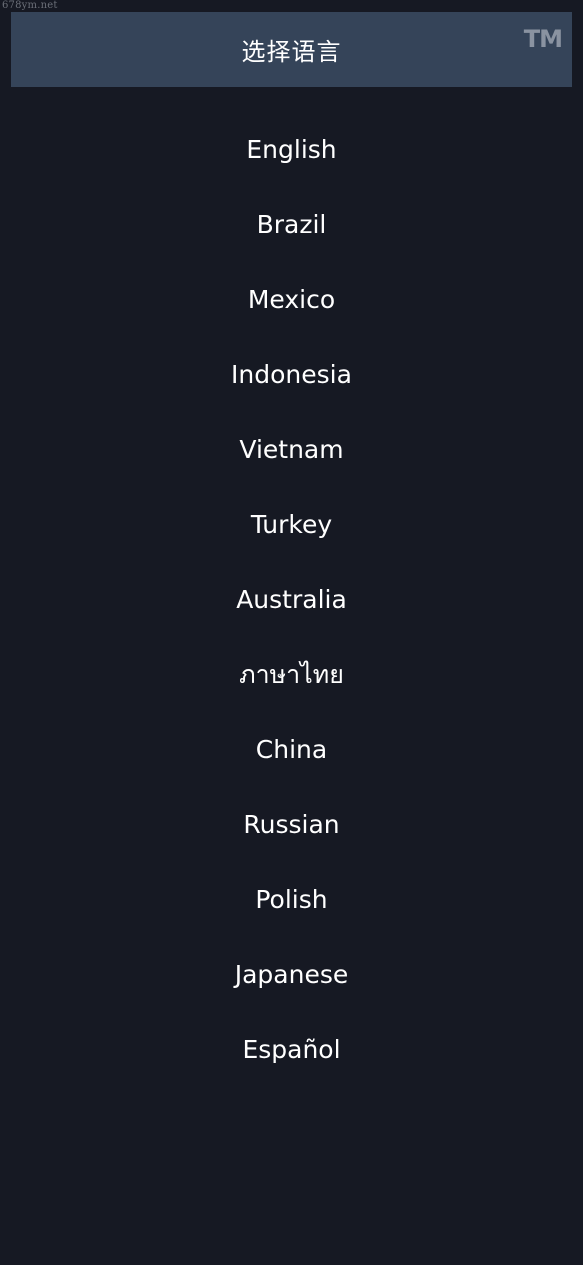 This screenshot has height=1265, width=583. What do you see at coordinates (543, 39) in the screenshot?
I see `tm-logo: TM` at bounding box center [543, 39].